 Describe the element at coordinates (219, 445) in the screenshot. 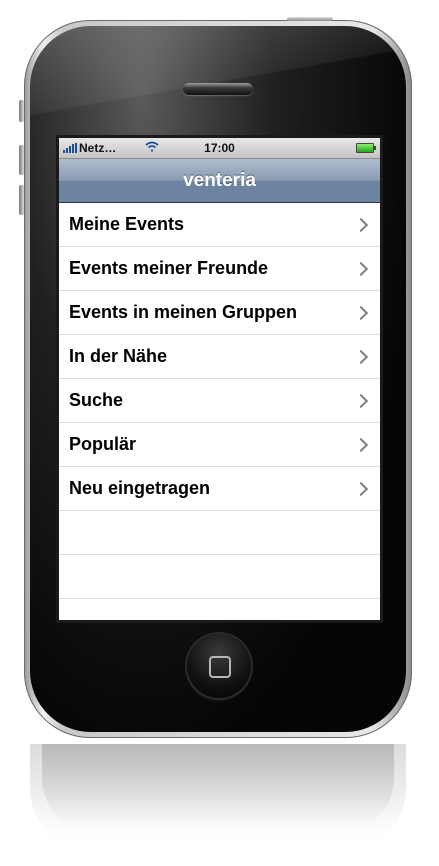

I see `menu-item-populaer: Populär` at that location.